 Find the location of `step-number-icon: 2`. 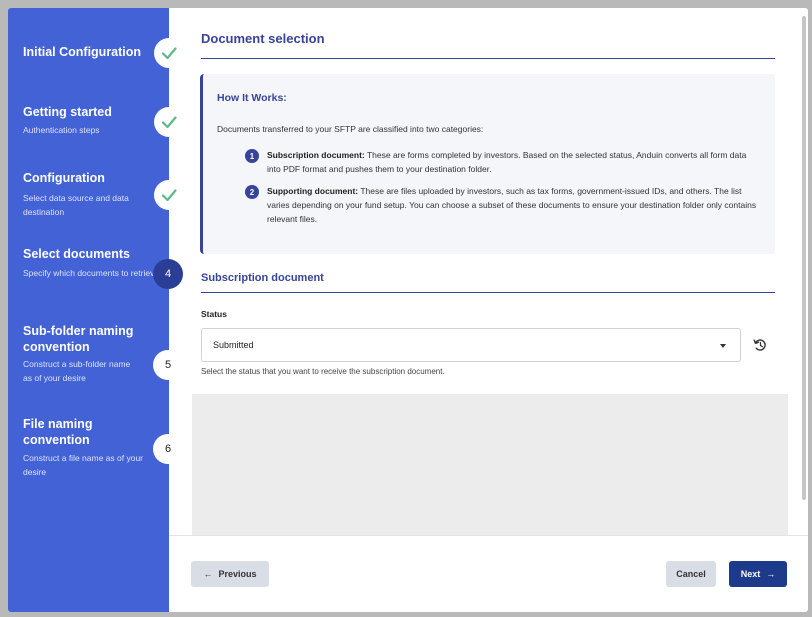

step-number-icon: 2 is located at coordinates (252, 192).